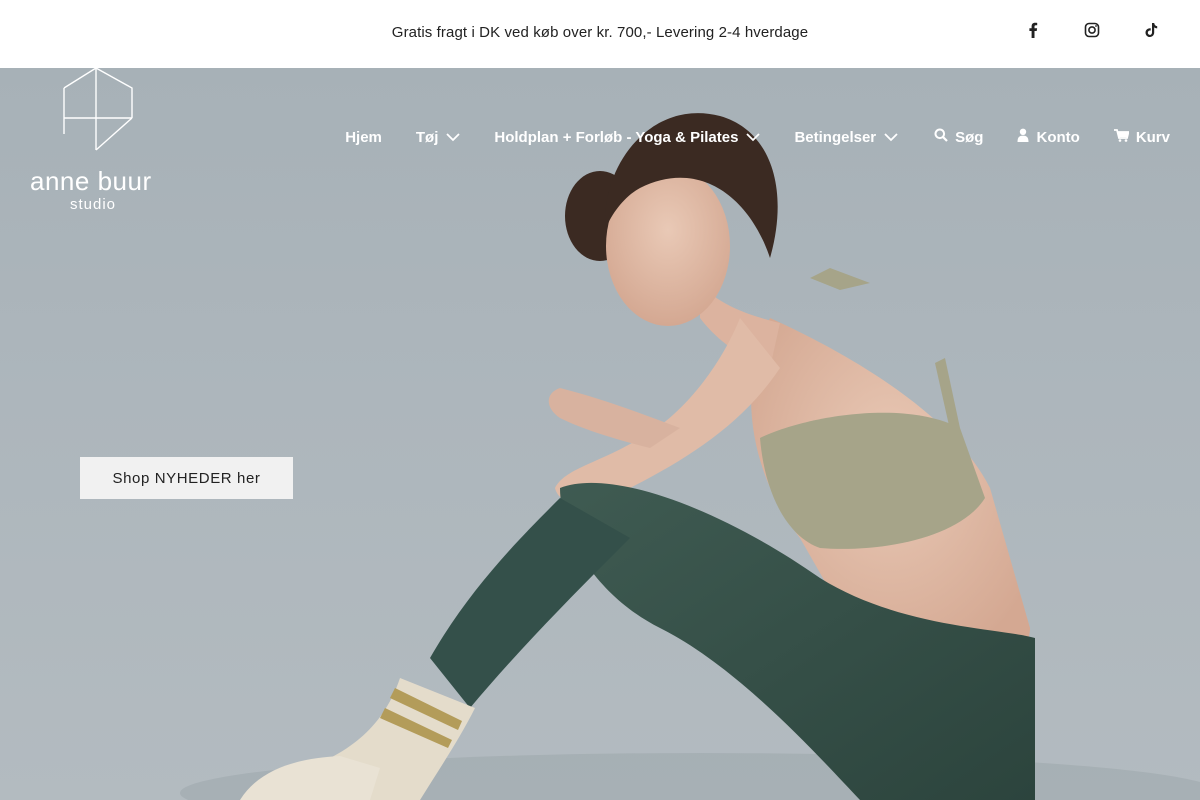 The width and height of the screenshot is (1200, 800). I want to click on nav-schedule: Holdplan + Forløb - Yoga & Pilates, so click(627, 137).